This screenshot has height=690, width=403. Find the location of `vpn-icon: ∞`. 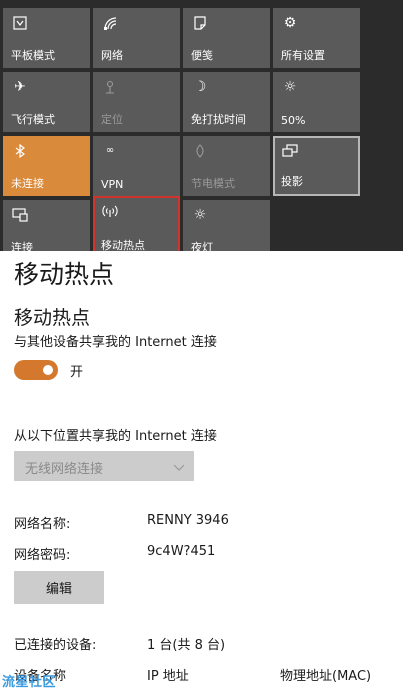

vpn-icon: ∞ is located at coordinates (110, 150).